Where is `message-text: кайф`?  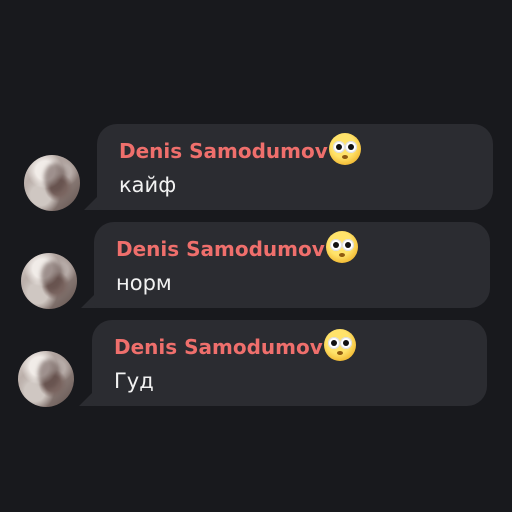
message-text: кайф is located at coordinates (148, 185).